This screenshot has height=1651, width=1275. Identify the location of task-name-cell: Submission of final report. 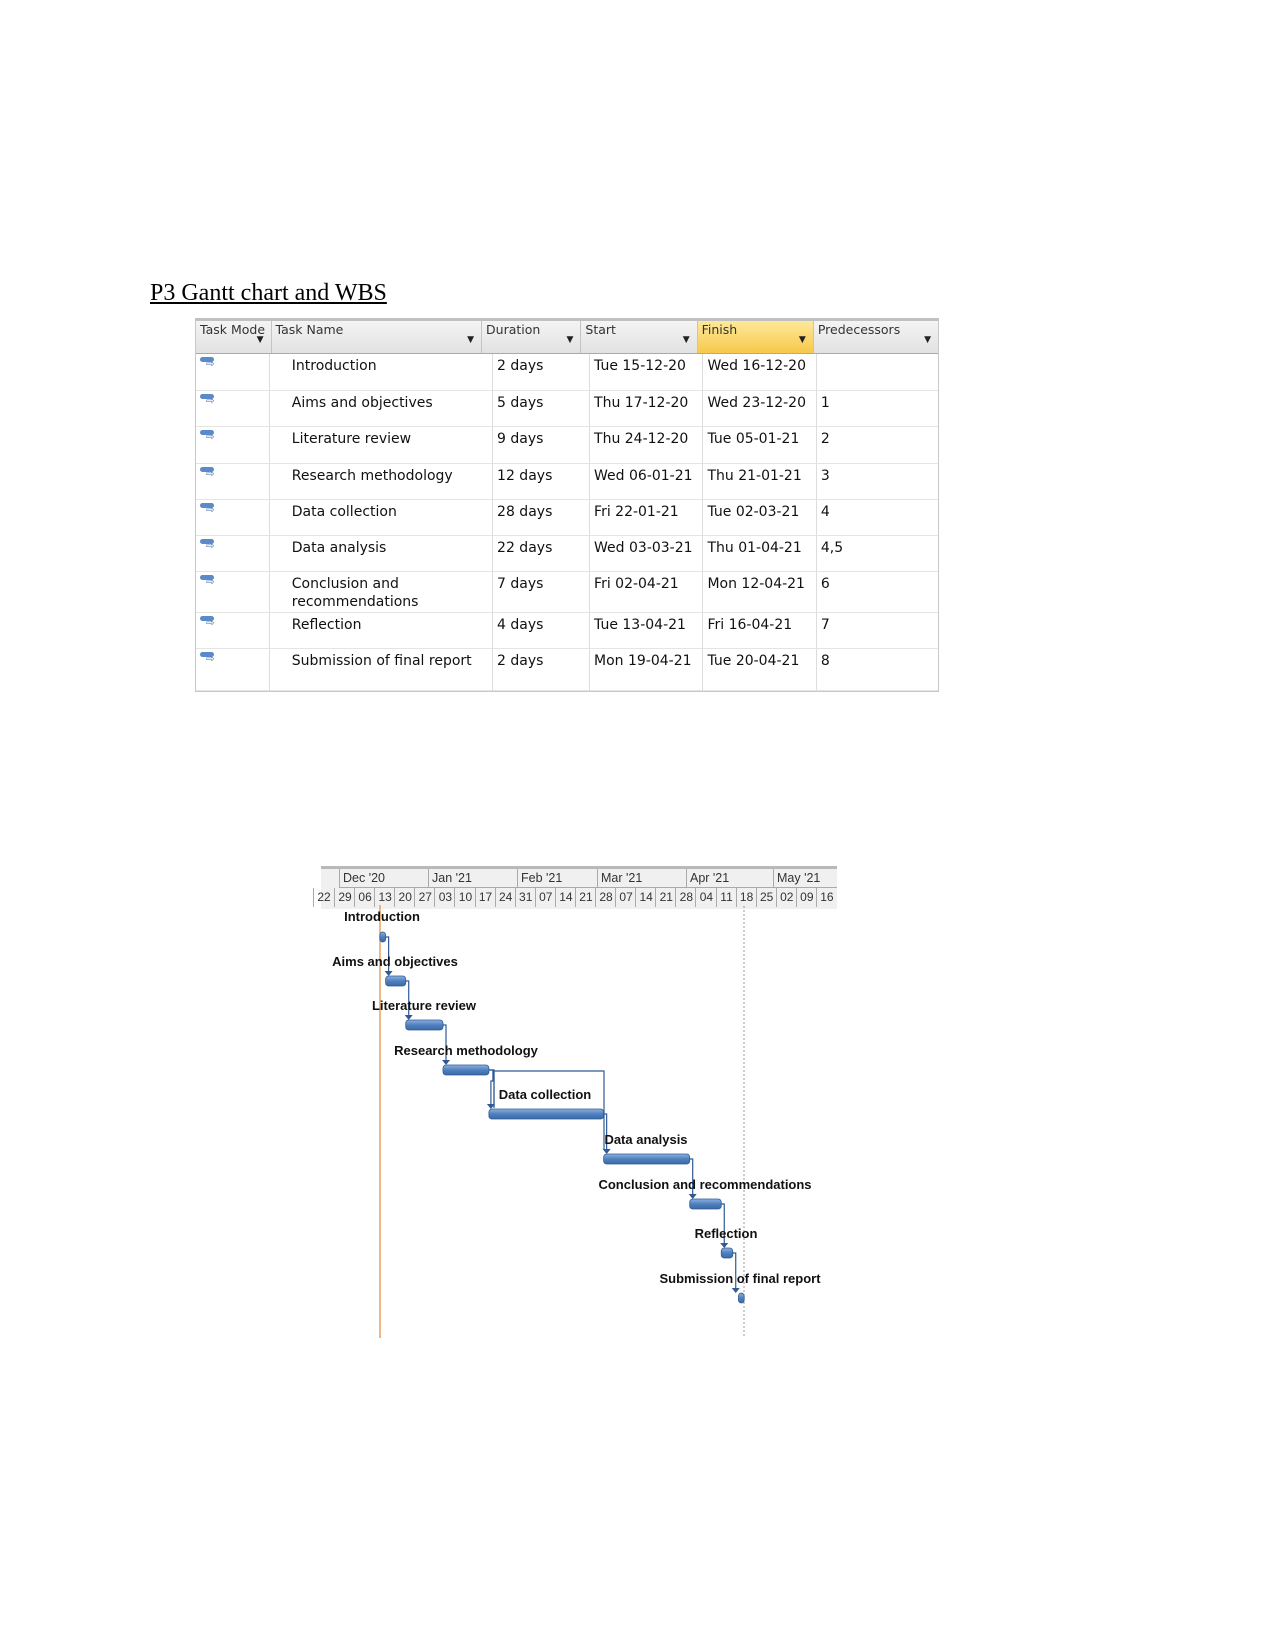
(381, 670).